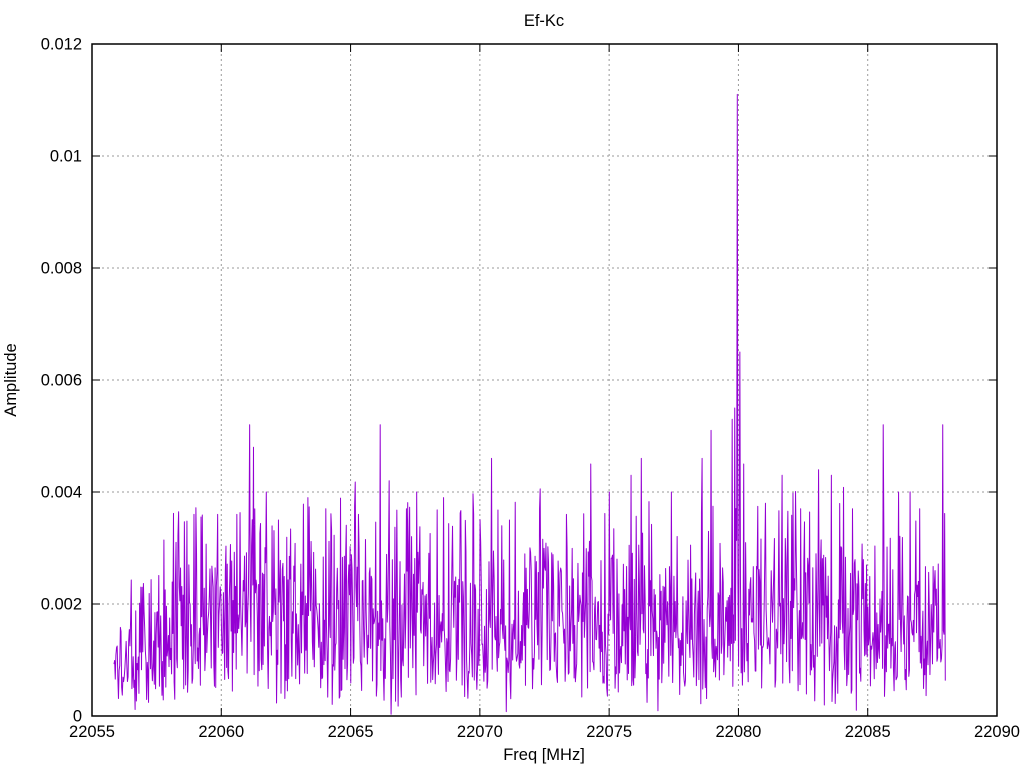 Image resolution: width=1024 pixels, height=768 pixels. I want to click on chart-title: Ef-Kc, so click(544, 21).